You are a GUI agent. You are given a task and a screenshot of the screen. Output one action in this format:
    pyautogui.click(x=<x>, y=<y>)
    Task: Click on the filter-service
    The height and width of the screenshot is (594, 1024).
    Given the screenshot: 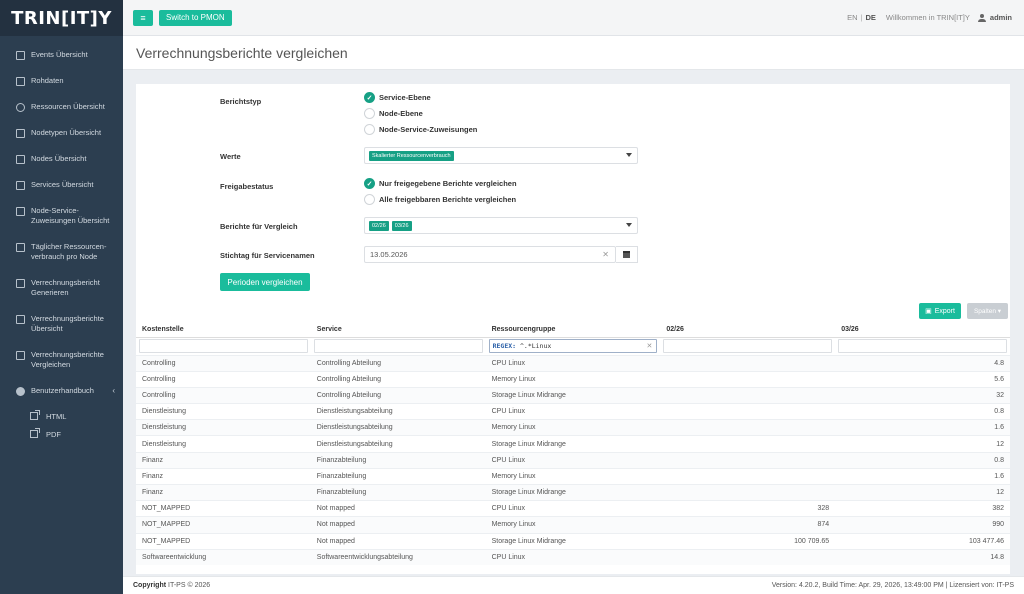 What is the action you would take?
    pyautogui.click(x=398, y=346)
    